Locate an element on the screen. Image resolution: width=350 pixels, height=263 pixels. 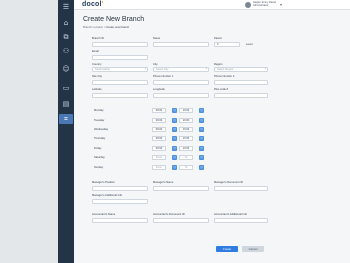
city-select: Select City is located at coordinates (181, 69).